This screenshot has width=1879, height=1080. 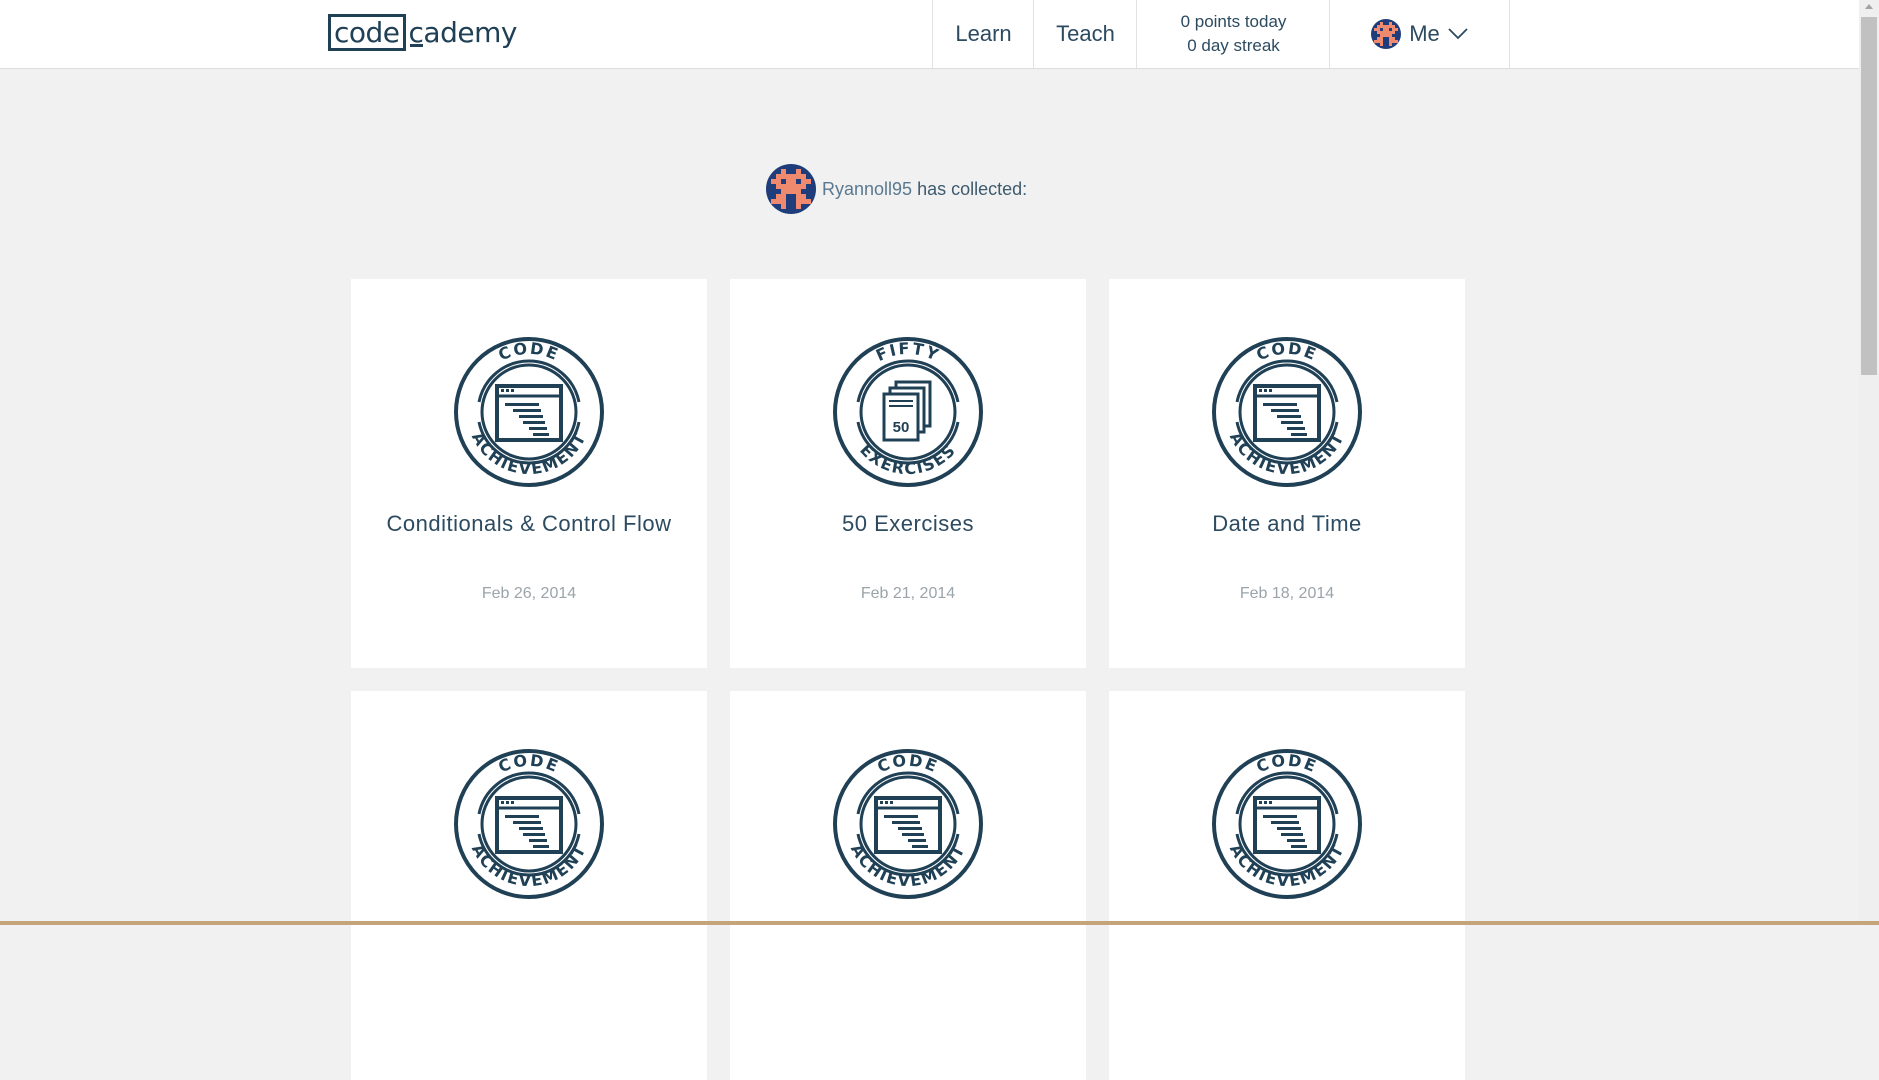 I want to click on me-label: Me, so click(x=1424, y=33).